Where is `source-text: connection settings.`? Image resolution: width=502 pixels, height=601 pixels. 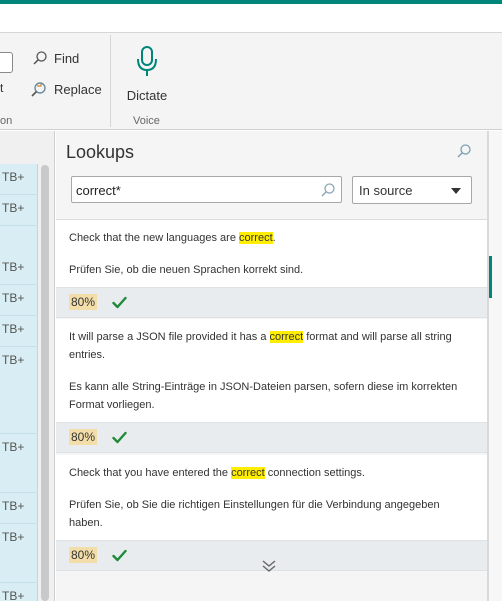 source-text: connection settings. is located at coordinates (314, 473).